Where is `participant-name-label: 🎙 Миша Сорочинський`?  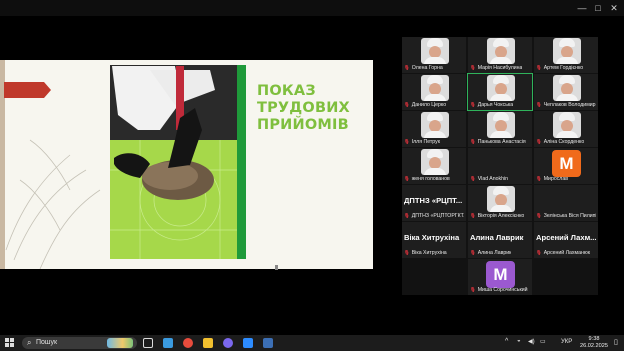
participant-name-label: 🎙 Миша Сорочинський is located at coordinates (499, 290).